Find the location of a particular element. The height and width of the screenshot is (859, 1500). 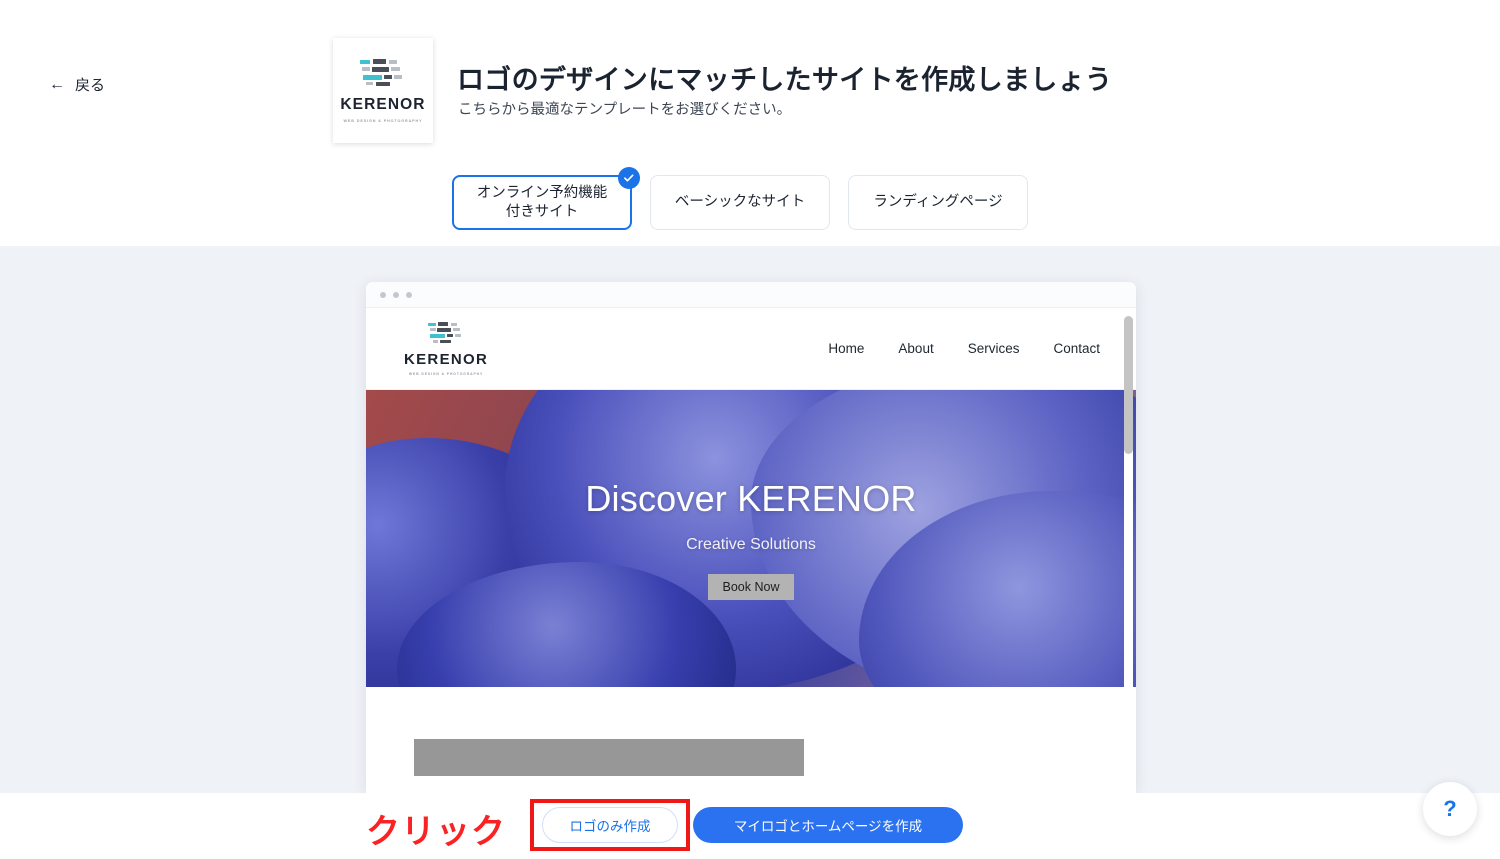

back-button: ← 戻る is located at coordinates (77, 84).